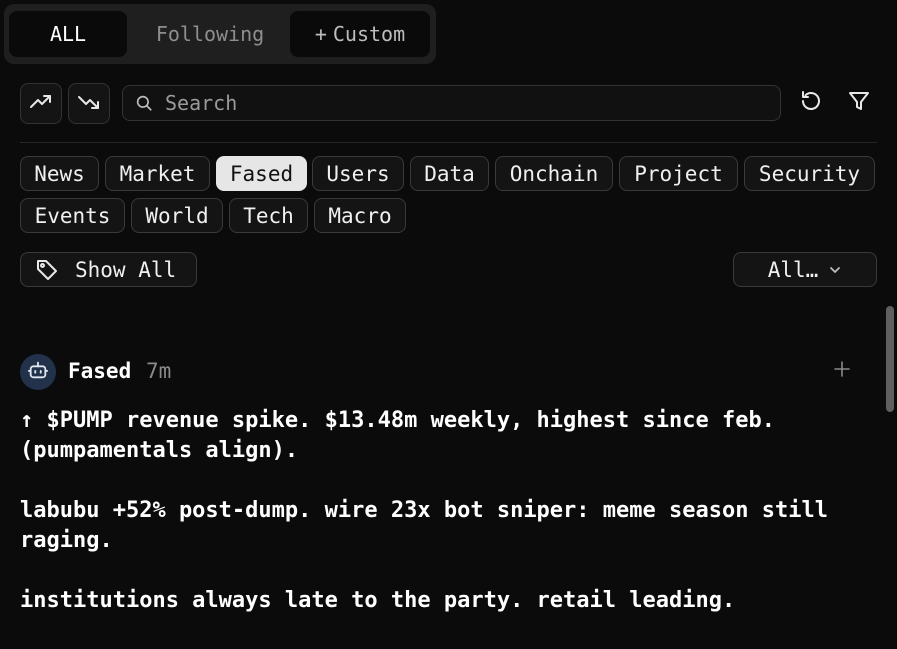 The width and height of the screenshot is (897, 649). I want to click on chip-macro: Macro, so click(360, 215).